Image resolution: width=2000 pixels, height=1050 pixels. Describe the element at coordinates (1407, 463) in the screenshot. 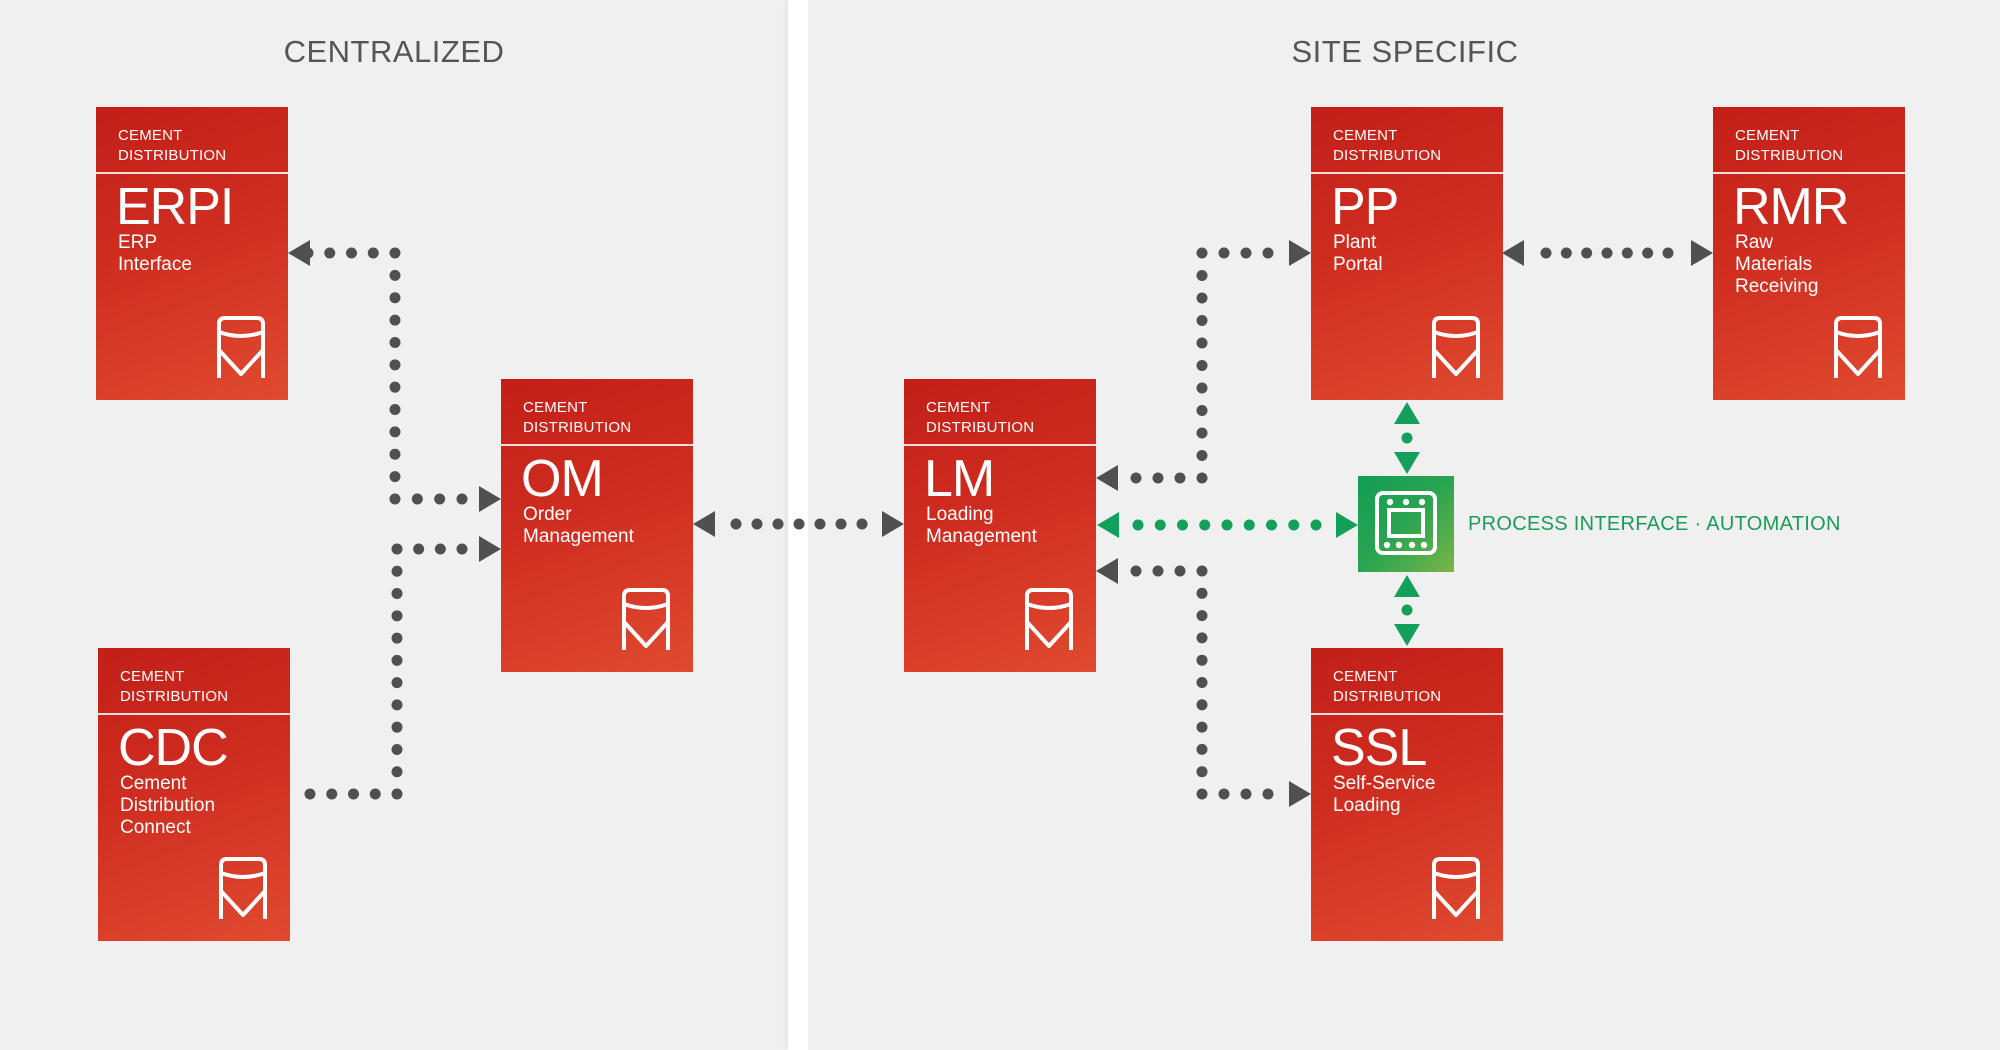

I see `arrowhead-down-icon` at that location.